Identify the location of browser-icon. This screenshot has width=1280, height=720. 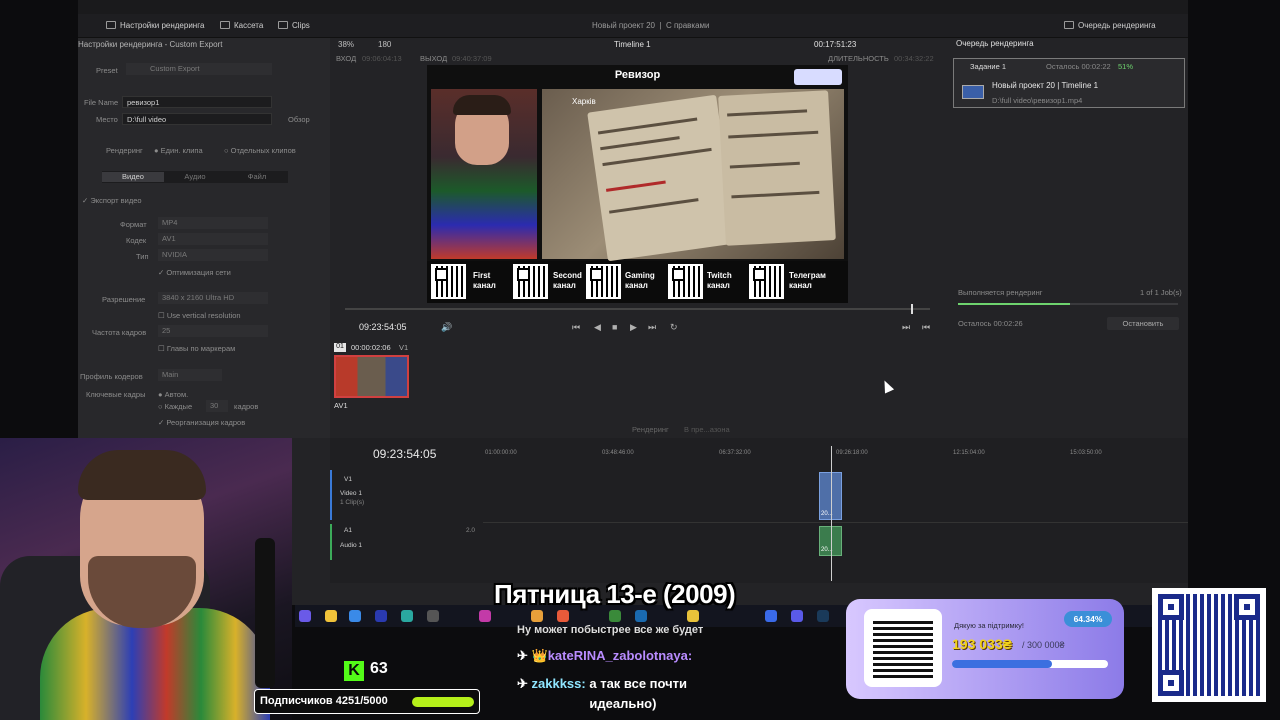
(355, 616).